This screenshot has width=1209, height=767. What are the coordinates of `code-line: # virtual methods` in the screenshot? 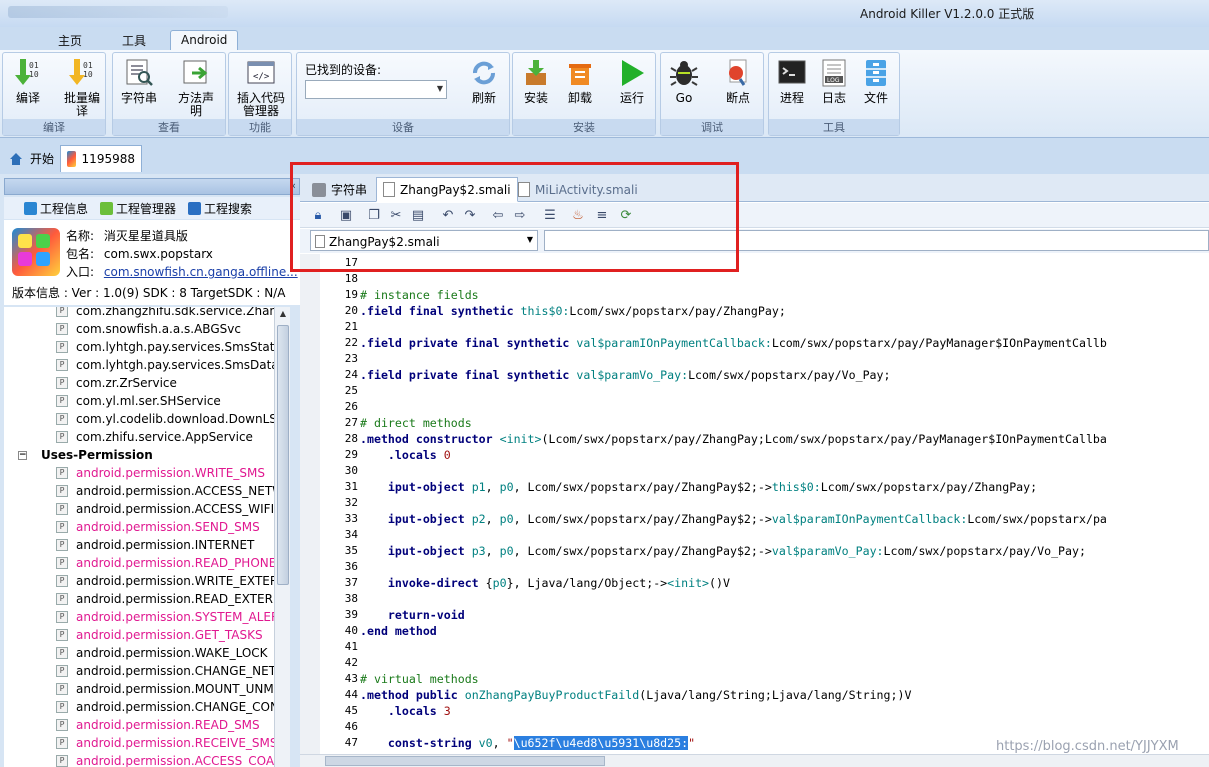 It's located at (419, 679).